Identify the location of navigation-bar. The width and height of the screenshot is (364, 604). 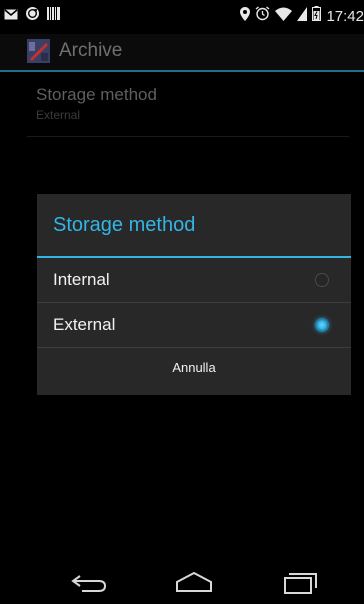
(182, 583).